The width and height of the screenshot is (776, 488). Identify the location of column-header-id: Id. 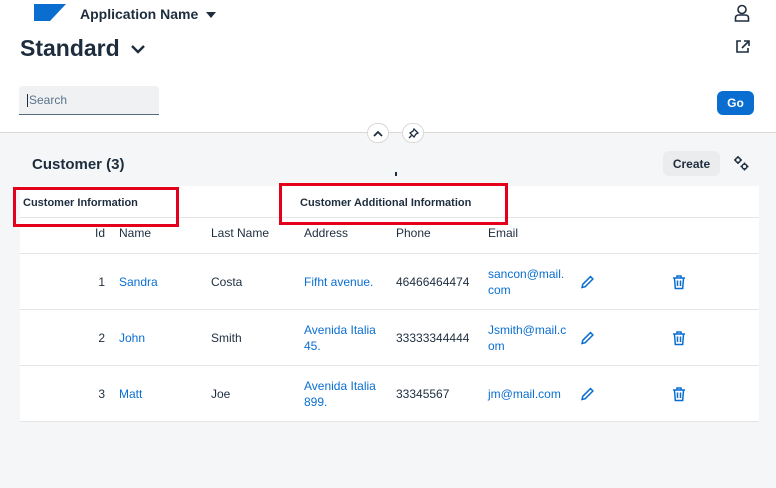
(97, 233).